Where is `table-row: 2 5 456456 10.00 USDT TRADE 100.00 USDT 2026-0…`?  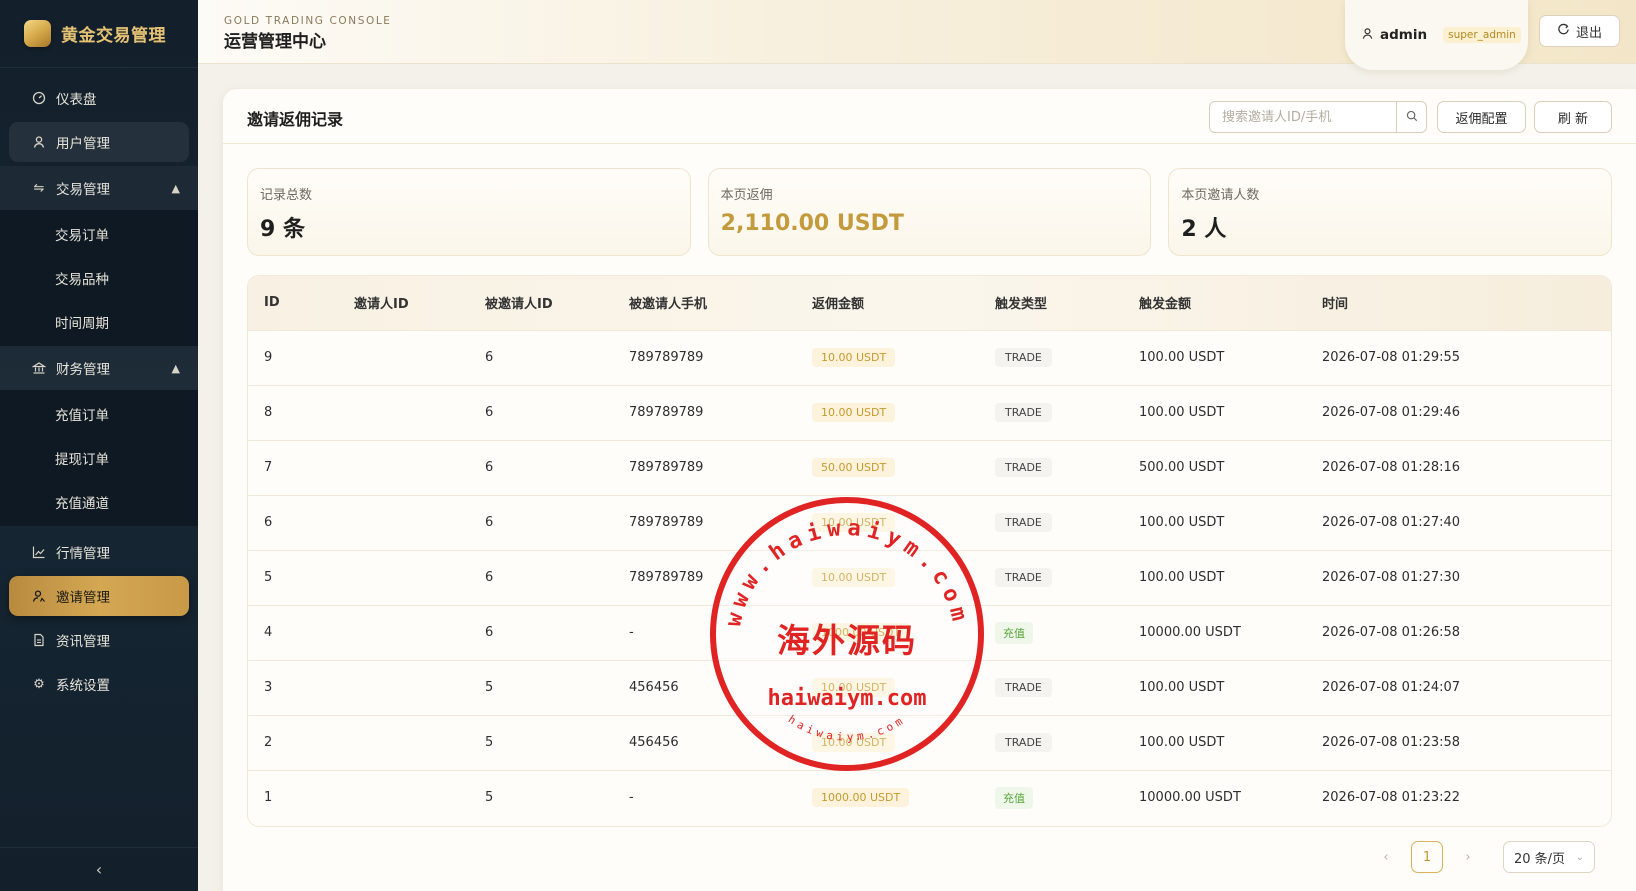 table-row: 2 5 456456 10.00 USDT TRADE 100.00 USDT 2026-0… is located at coordinates (929, 742).